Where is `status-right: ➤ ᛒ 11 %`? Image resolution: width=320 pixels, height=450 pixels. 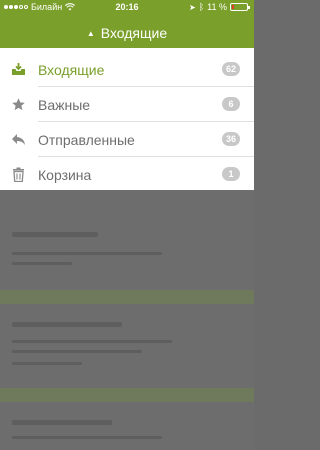 status-right: ➤ ᛒ 11 % is located at coordinates (219, 7).